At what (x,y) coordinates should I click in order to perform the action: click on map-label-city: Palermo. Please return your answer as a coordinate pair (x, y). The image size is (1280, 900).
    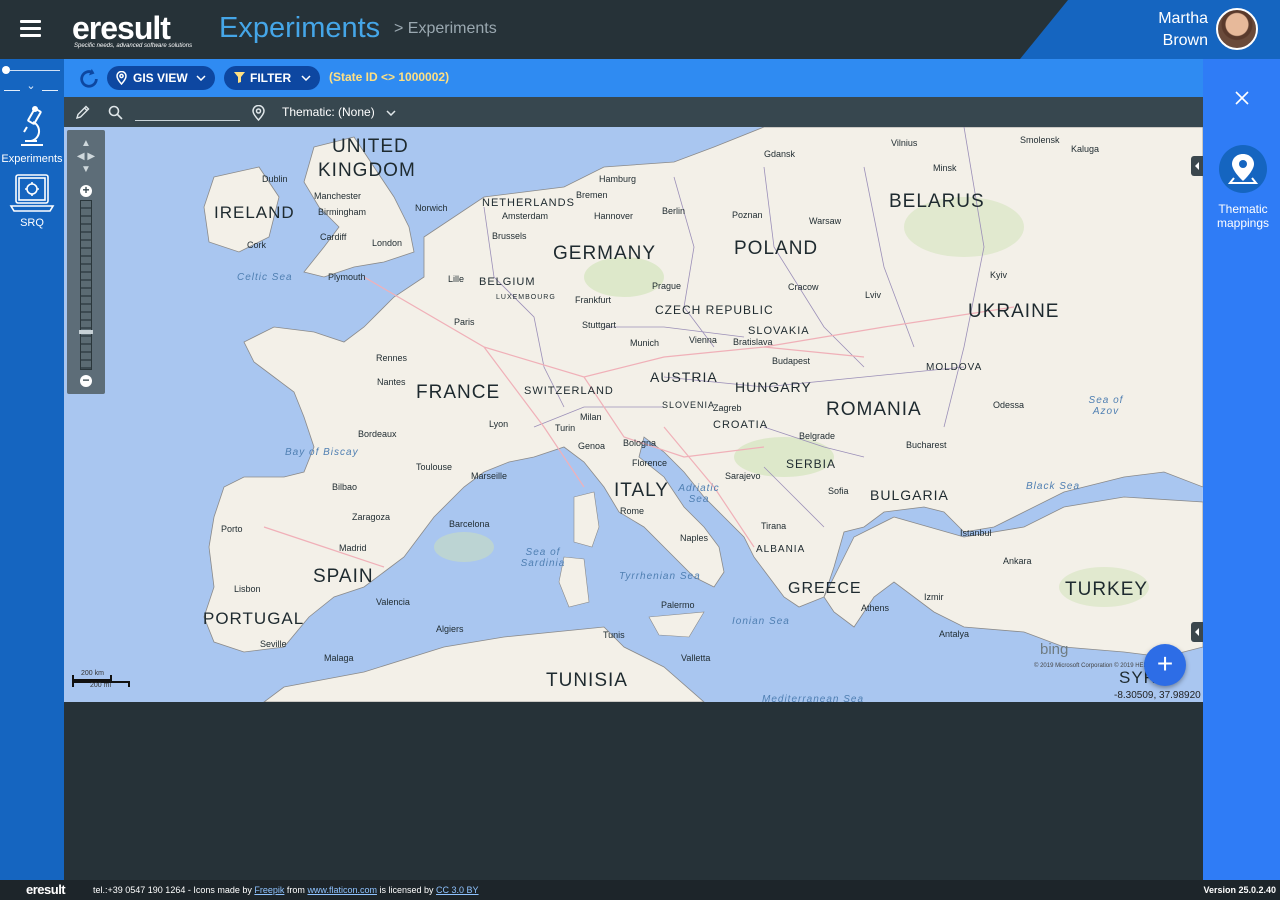
    Looking at the image, I should click on (678, 605).